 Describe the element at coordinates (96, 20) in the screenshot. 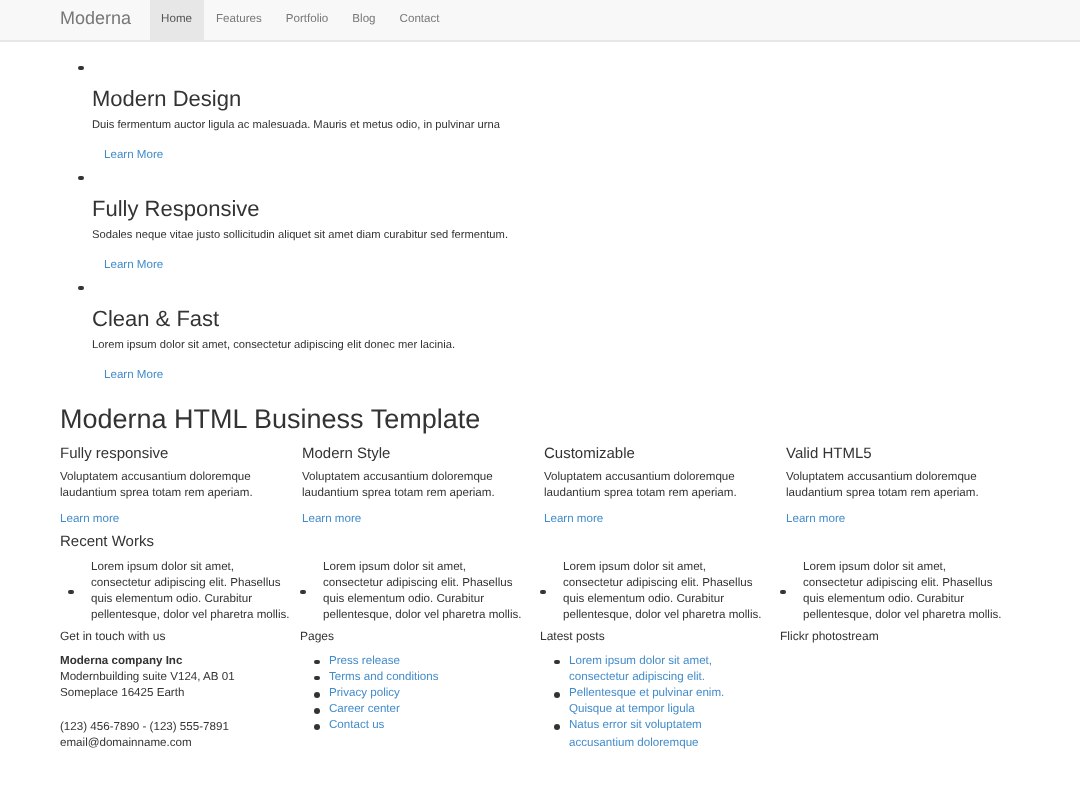

I see `brand-logo: Moderna` at that location.